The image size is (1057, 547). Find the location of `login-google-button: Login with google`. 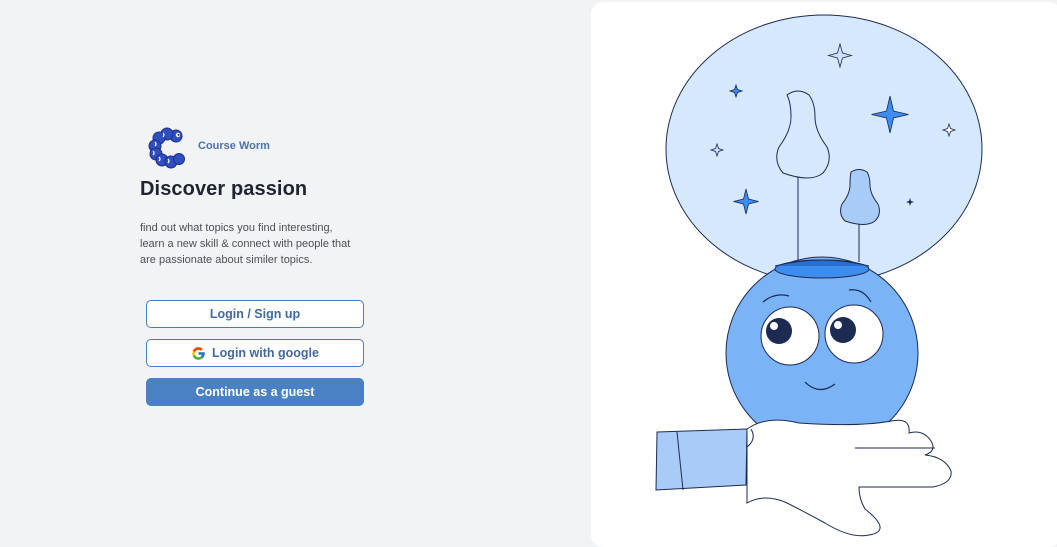

login-google-button: Login with google is located at coordinates (255, 353).